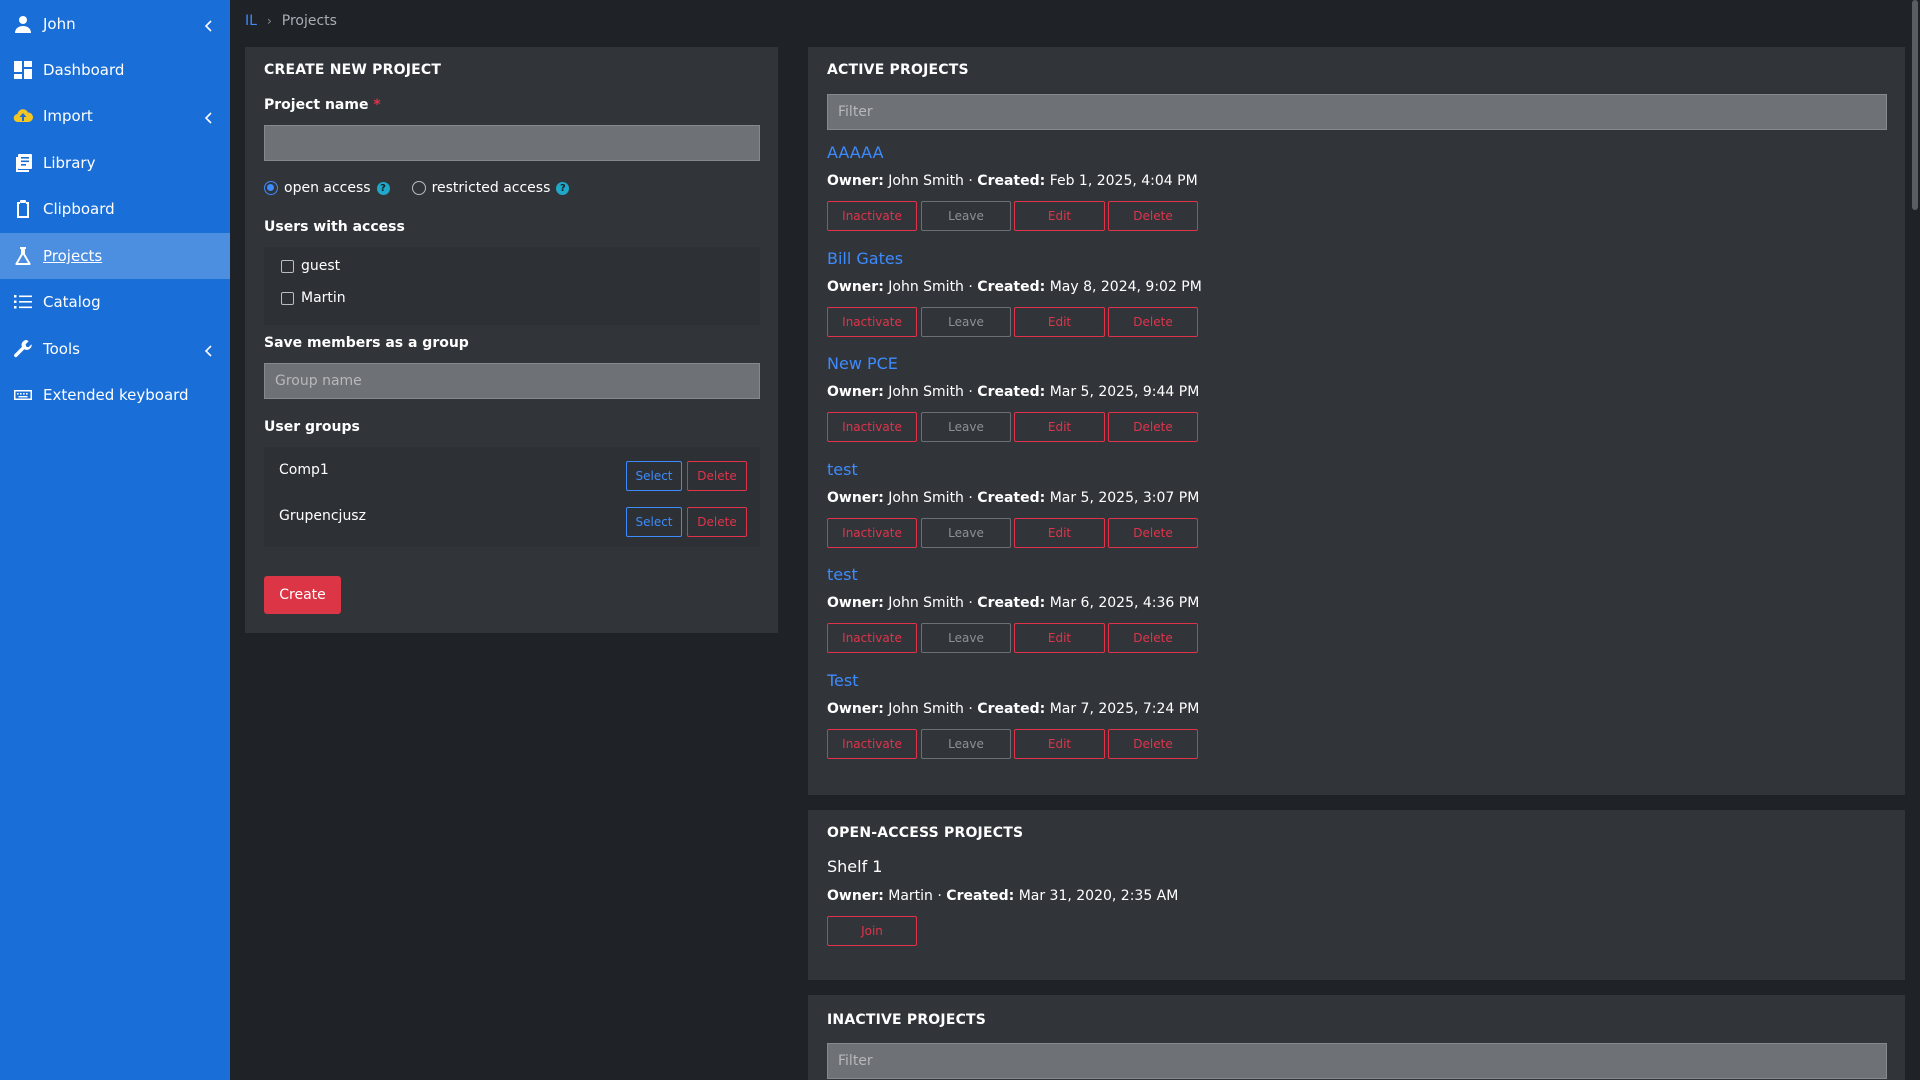  Describe the element at coordinates (61, 349) in the screenshot. I see `sidebar-item-label: Tools` at that location.